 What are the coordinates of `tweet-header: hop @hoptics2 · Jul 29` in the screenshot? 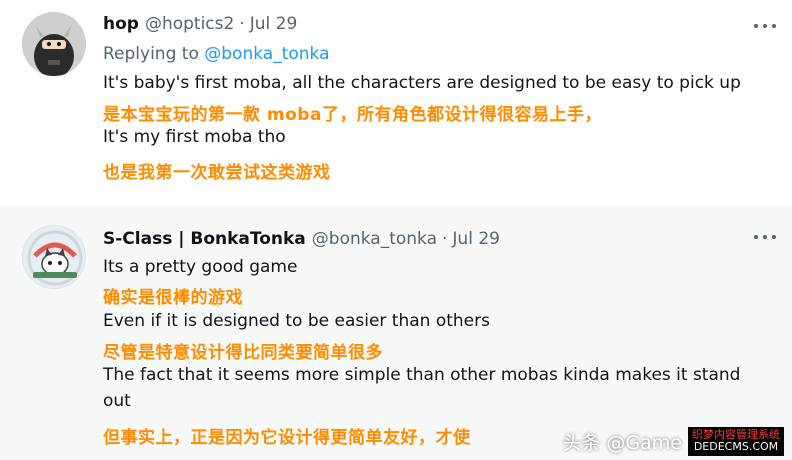 It's located at (200, 24).